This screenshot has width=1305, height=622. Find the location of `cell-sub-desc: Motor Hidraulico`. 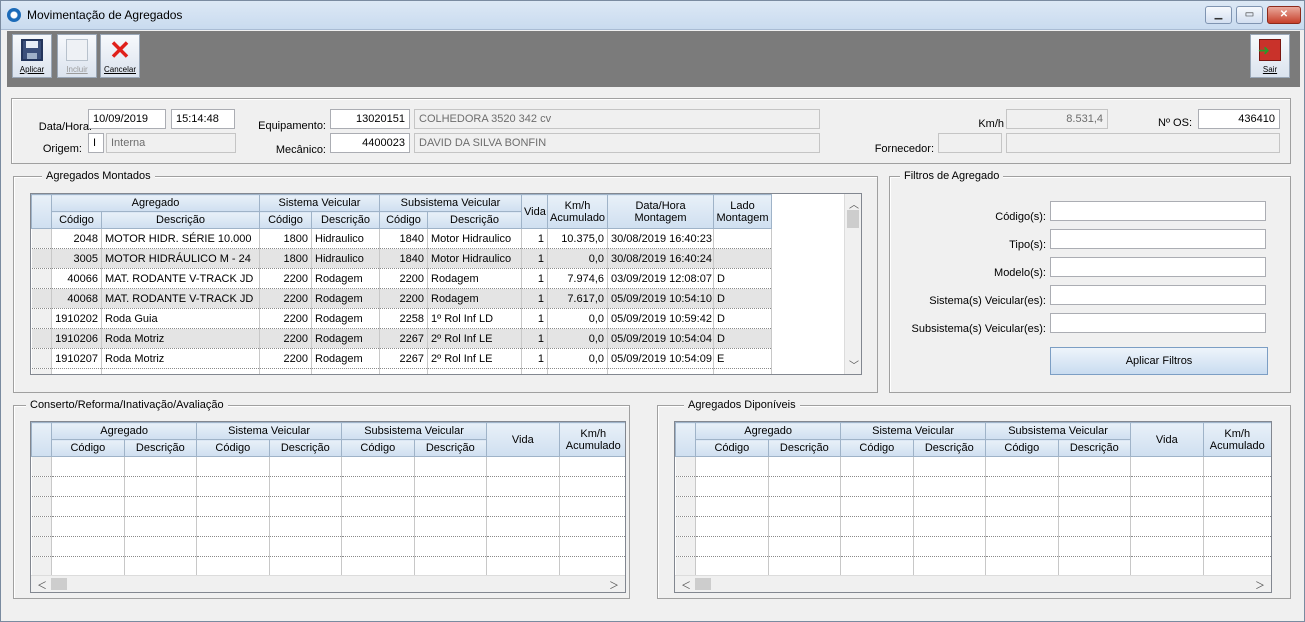

cell-sub-desc: Motor Hidraulico is located at coordinates (475, 238).